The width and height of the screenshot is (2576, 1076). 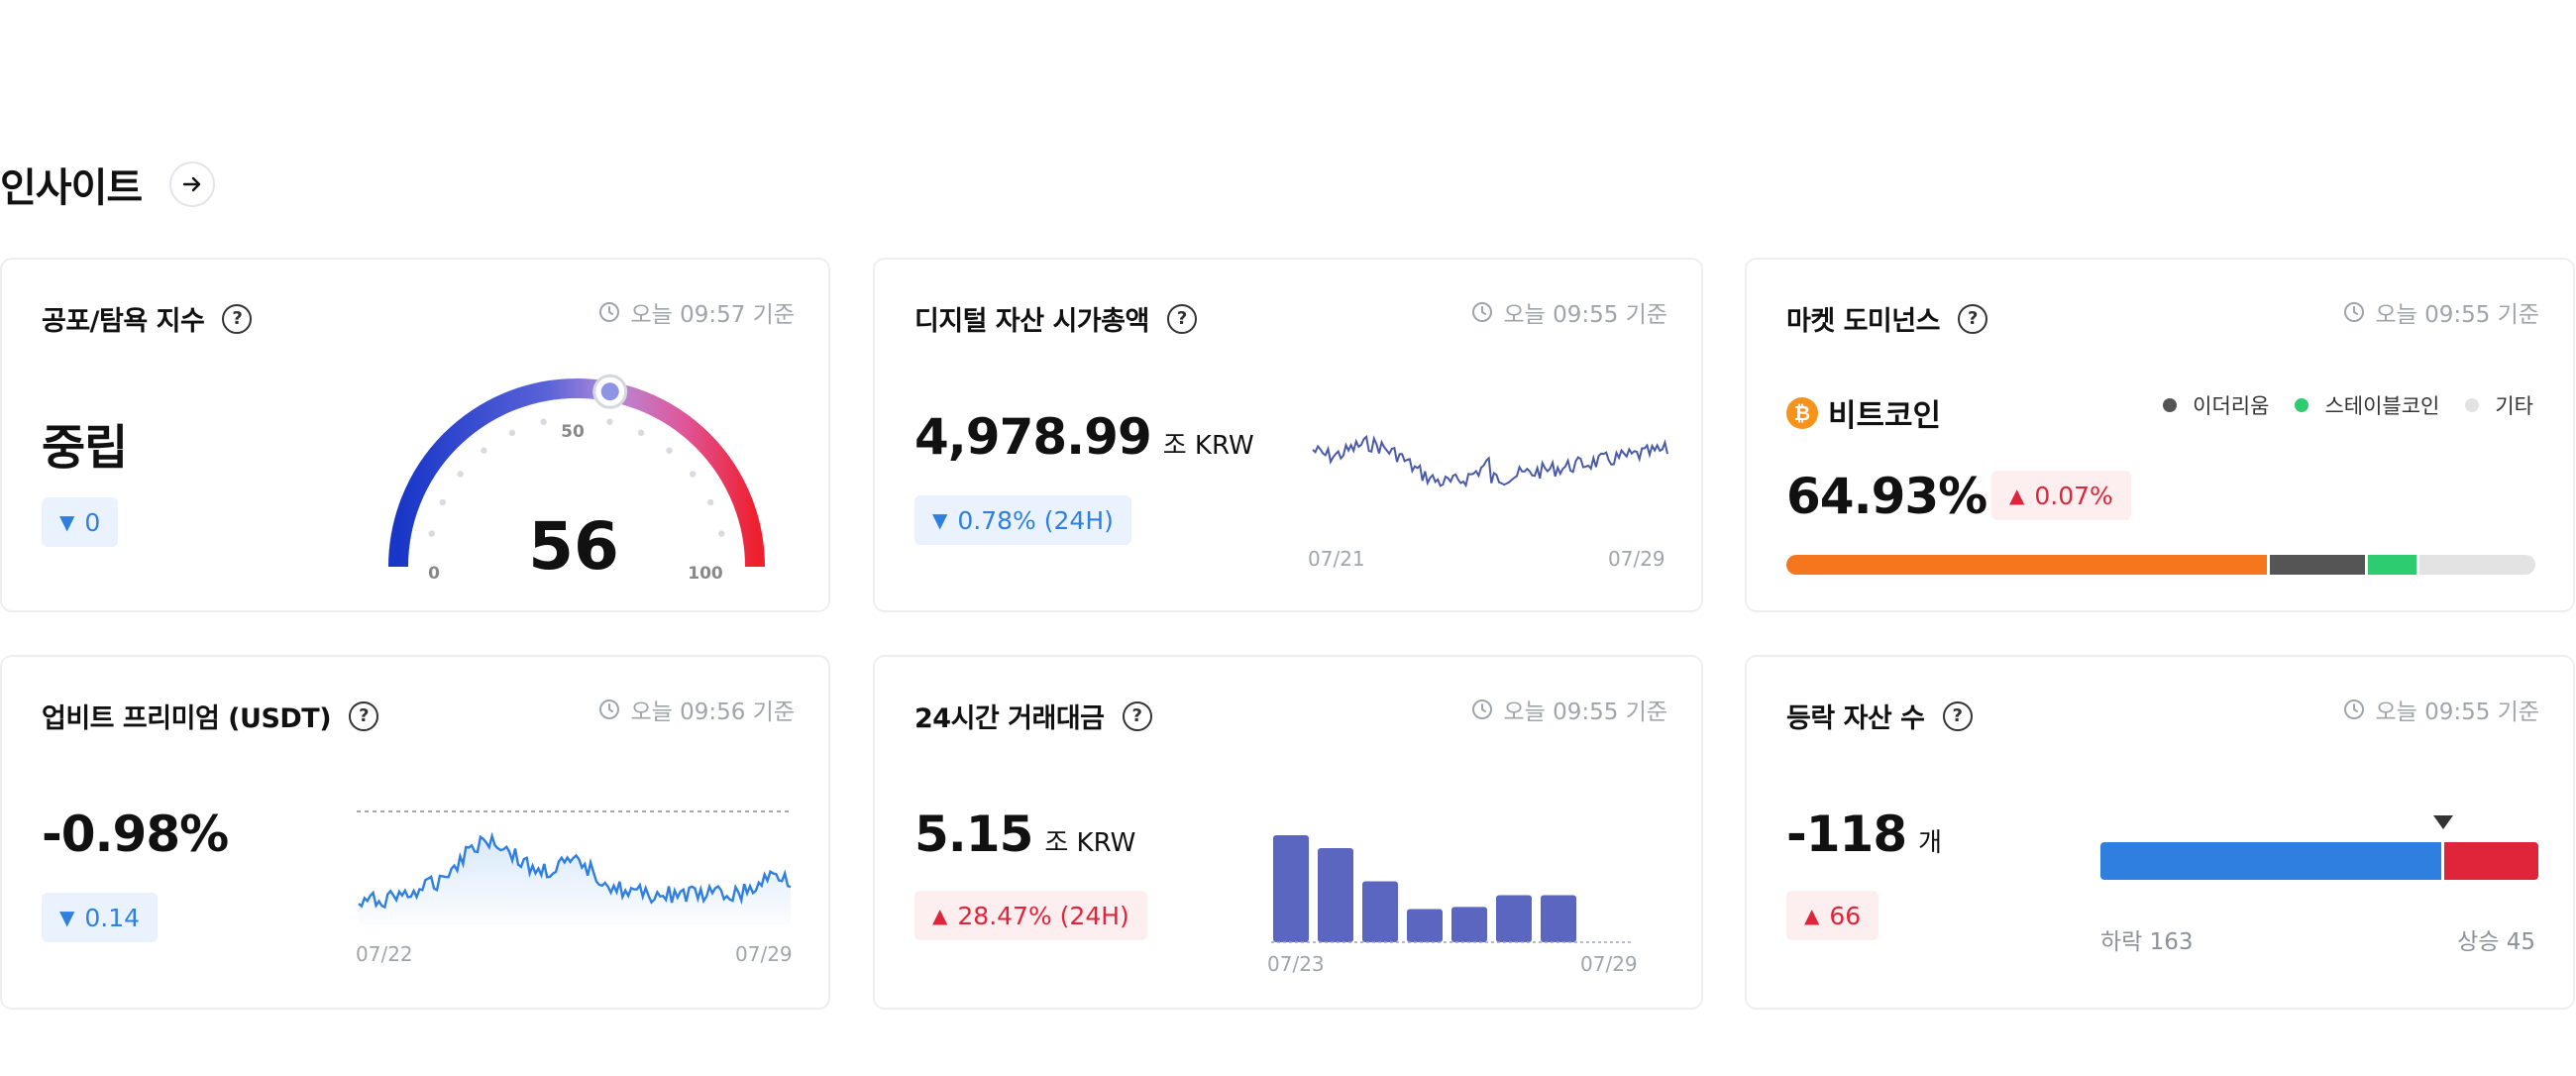 What do you see at coordinates (384, 954) in the screenshot?
I see `x-axis-start: 07/22` at bounding box center [384, 954].